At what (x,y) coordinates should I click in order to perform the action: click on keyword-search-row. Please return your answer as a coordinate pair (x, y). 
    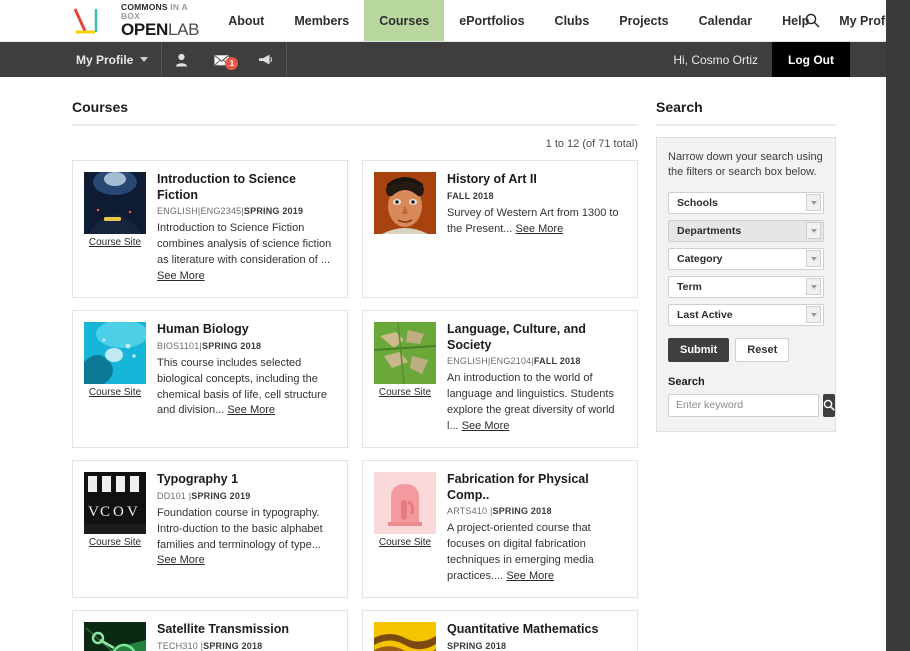
    Looking at the image, I should click on (751, 405).